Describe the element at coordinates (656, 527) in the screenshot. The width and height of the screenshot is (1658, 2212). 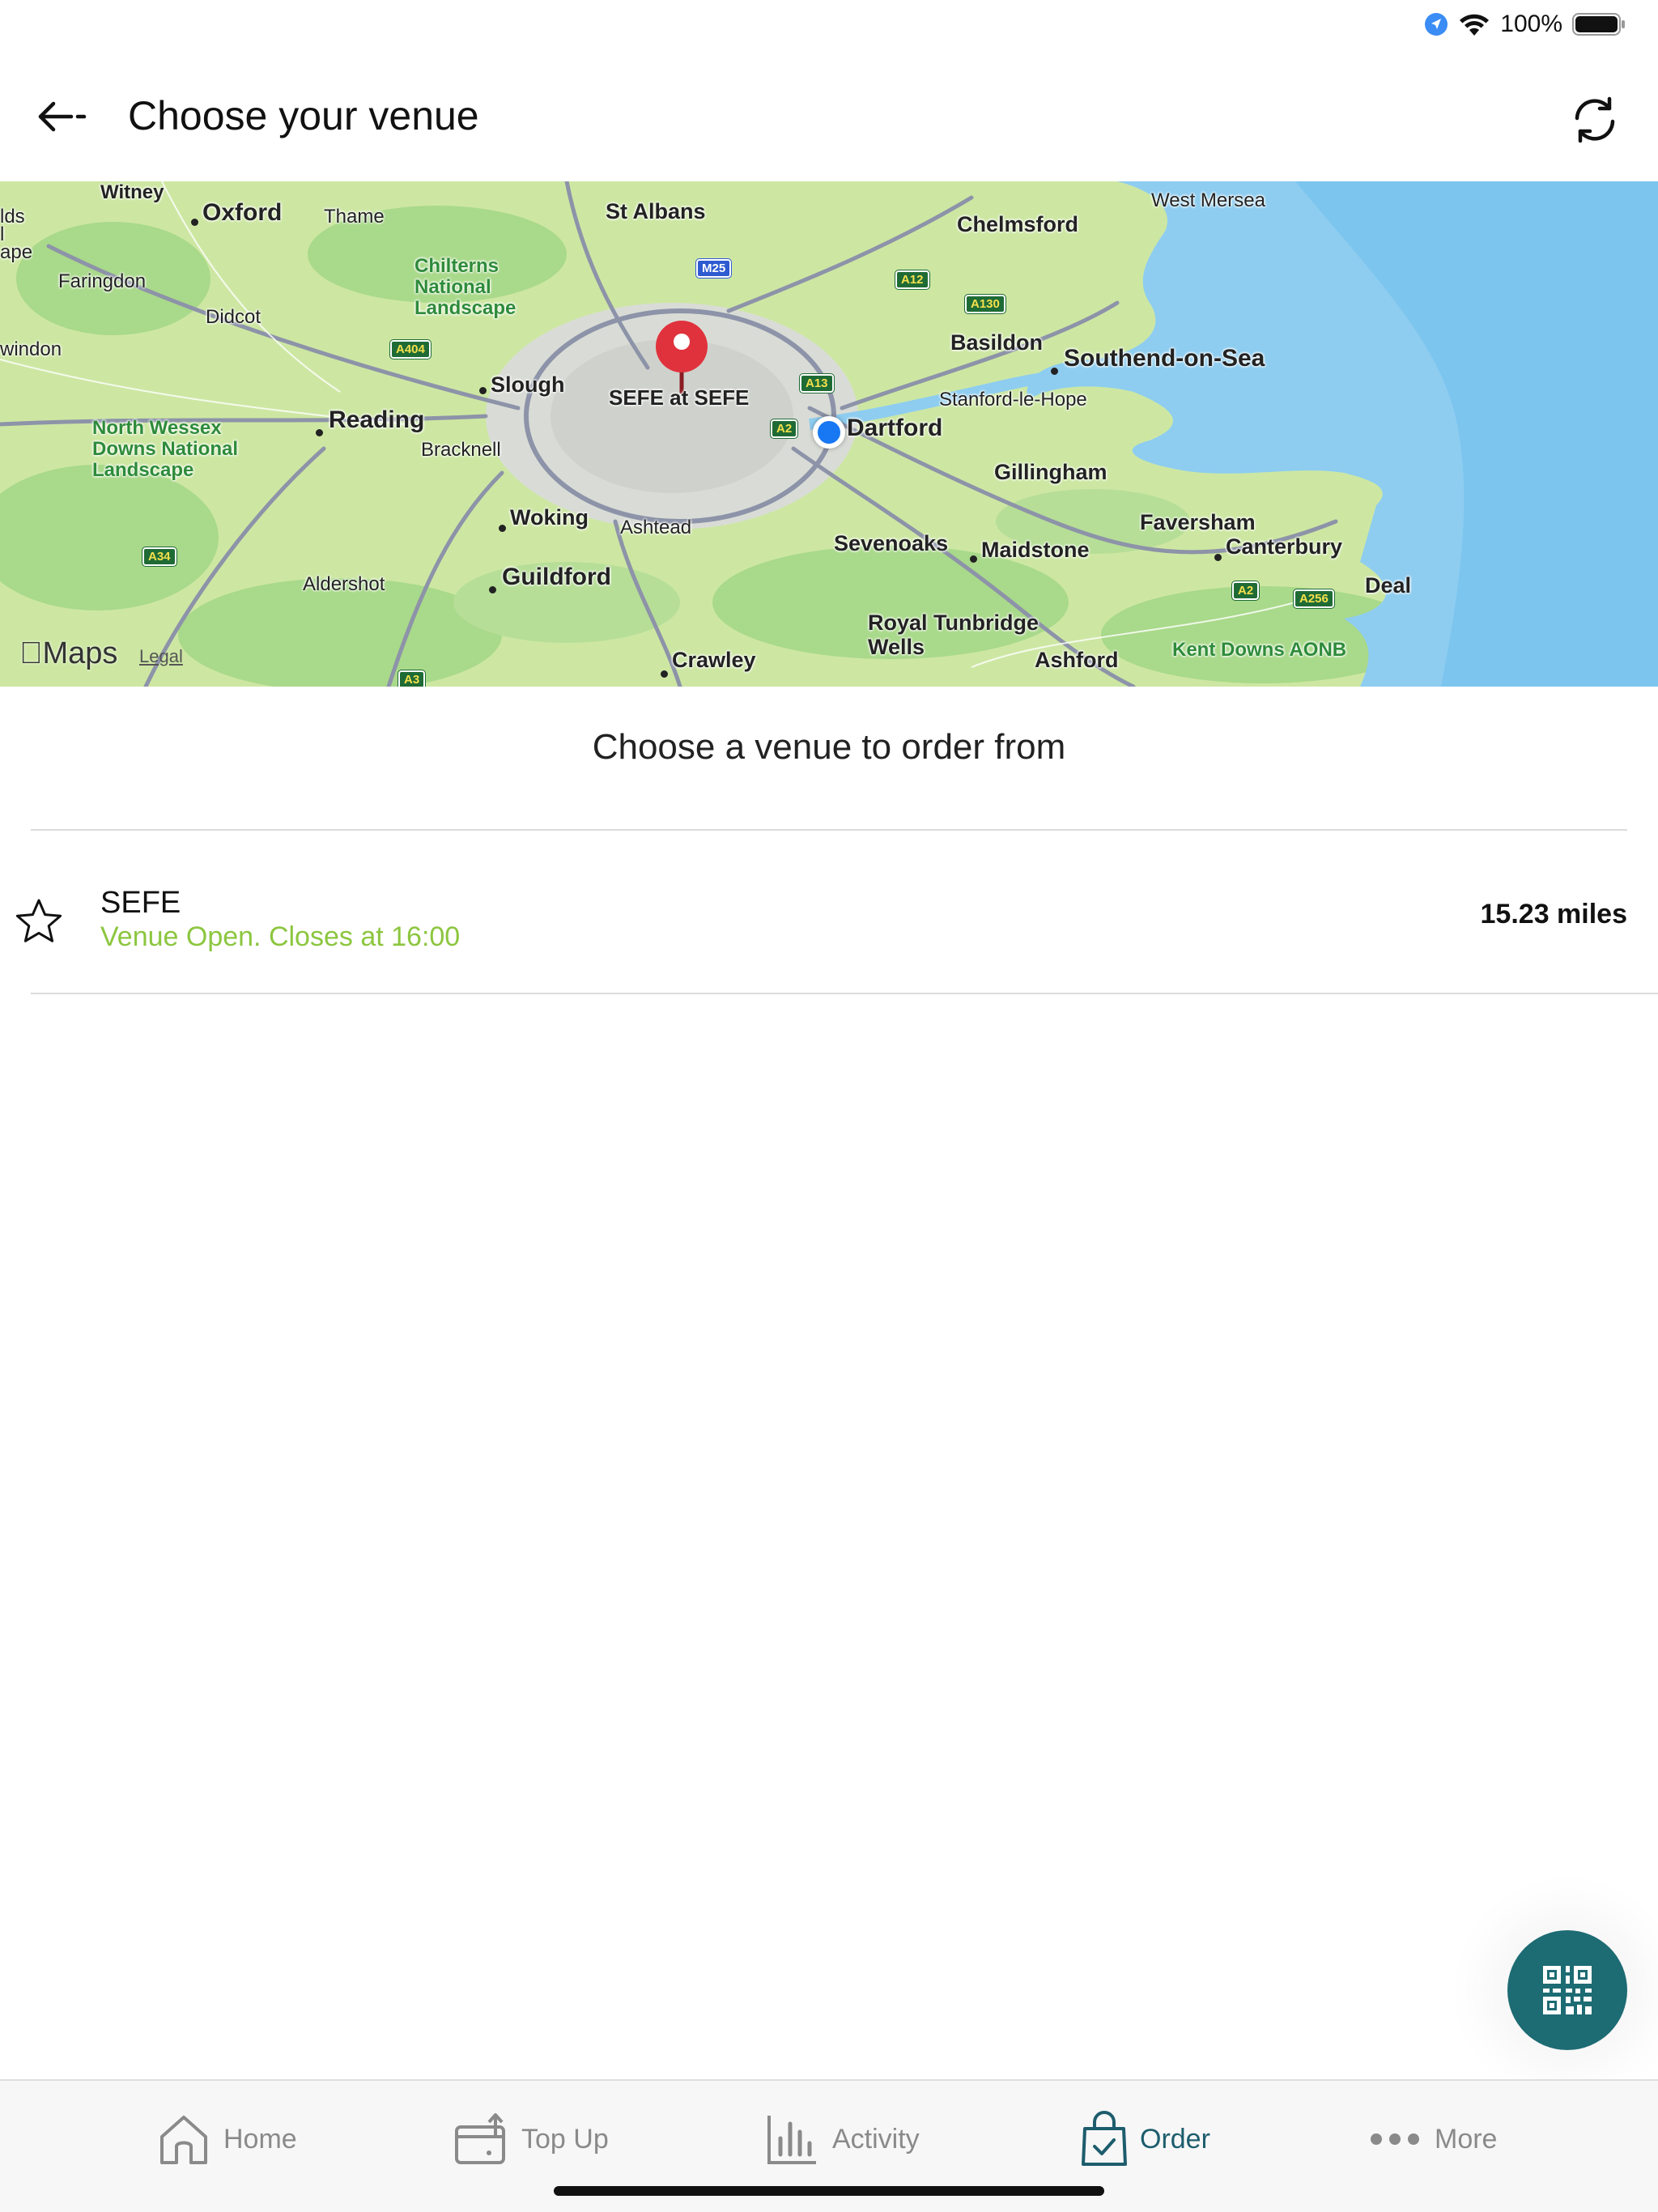
I see `map-place-label: Ashtead` at that location.